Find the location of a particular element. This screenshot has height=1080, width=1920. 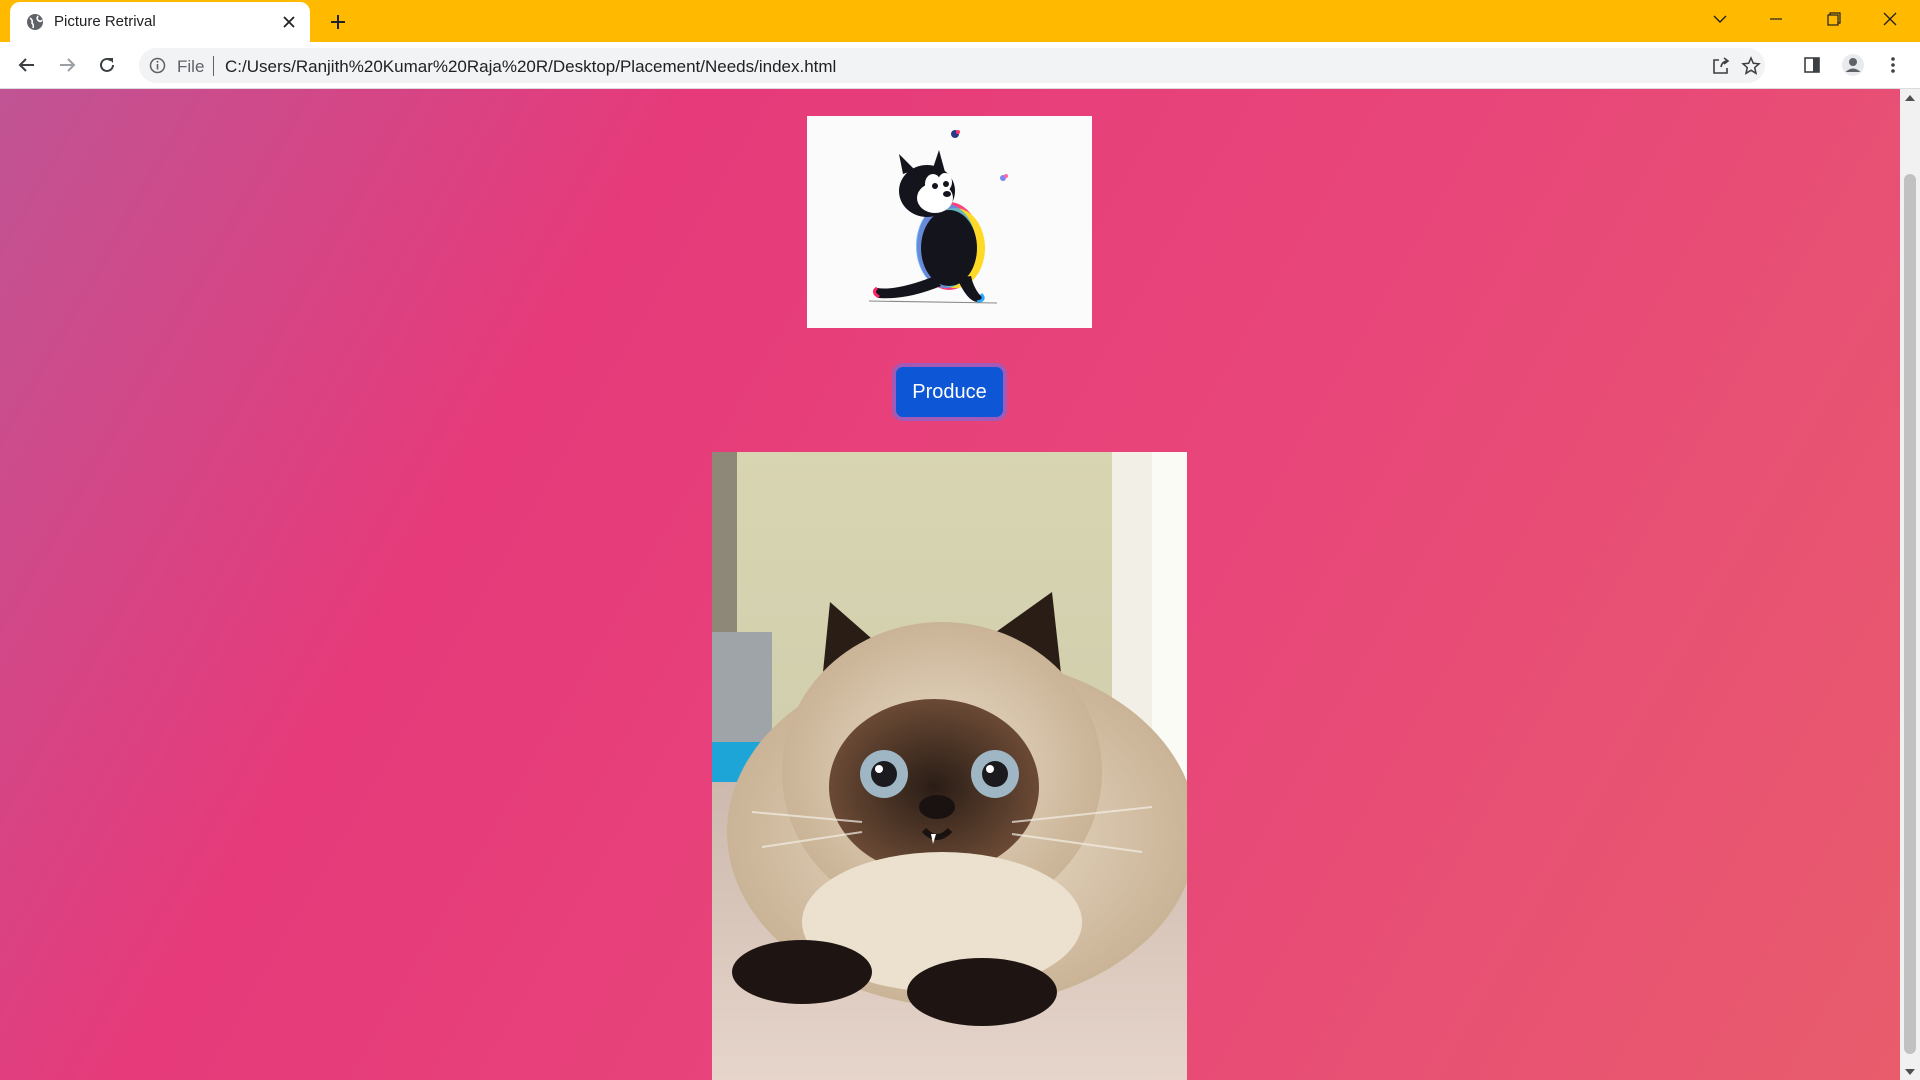

restore-icon is located at coordinates (1834, 19).